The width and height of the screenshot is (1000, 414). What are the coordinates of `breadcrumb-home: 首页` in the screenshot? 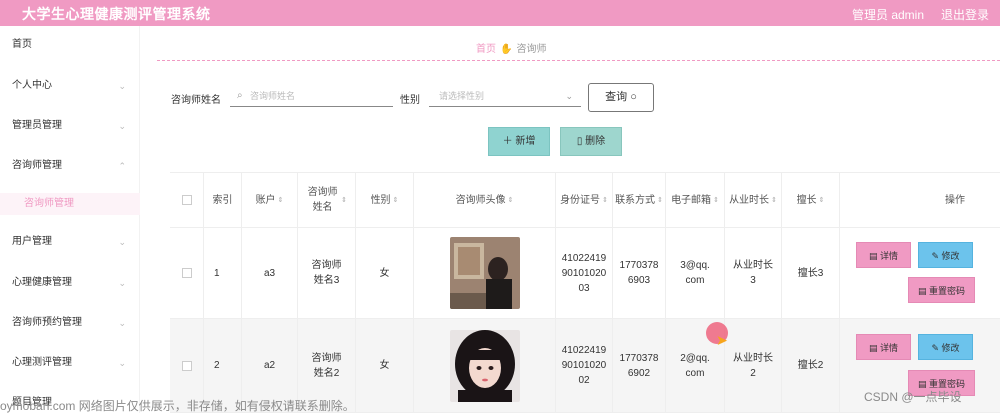 It's located at (486, 49).